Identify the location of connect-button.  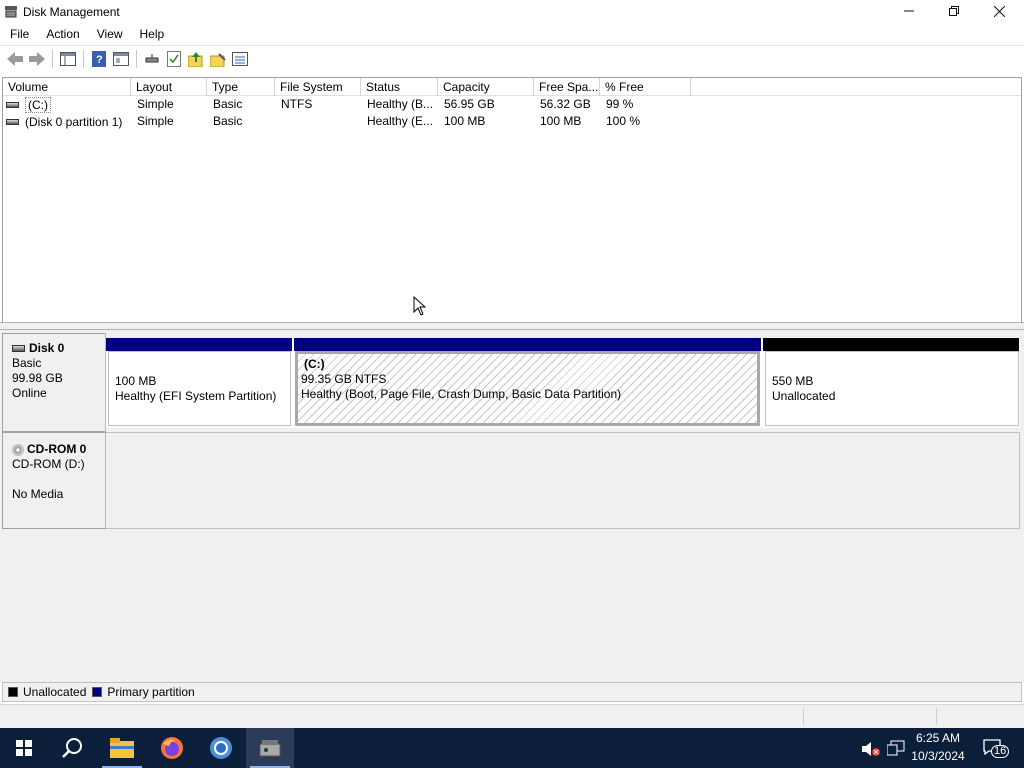
(152, 59).